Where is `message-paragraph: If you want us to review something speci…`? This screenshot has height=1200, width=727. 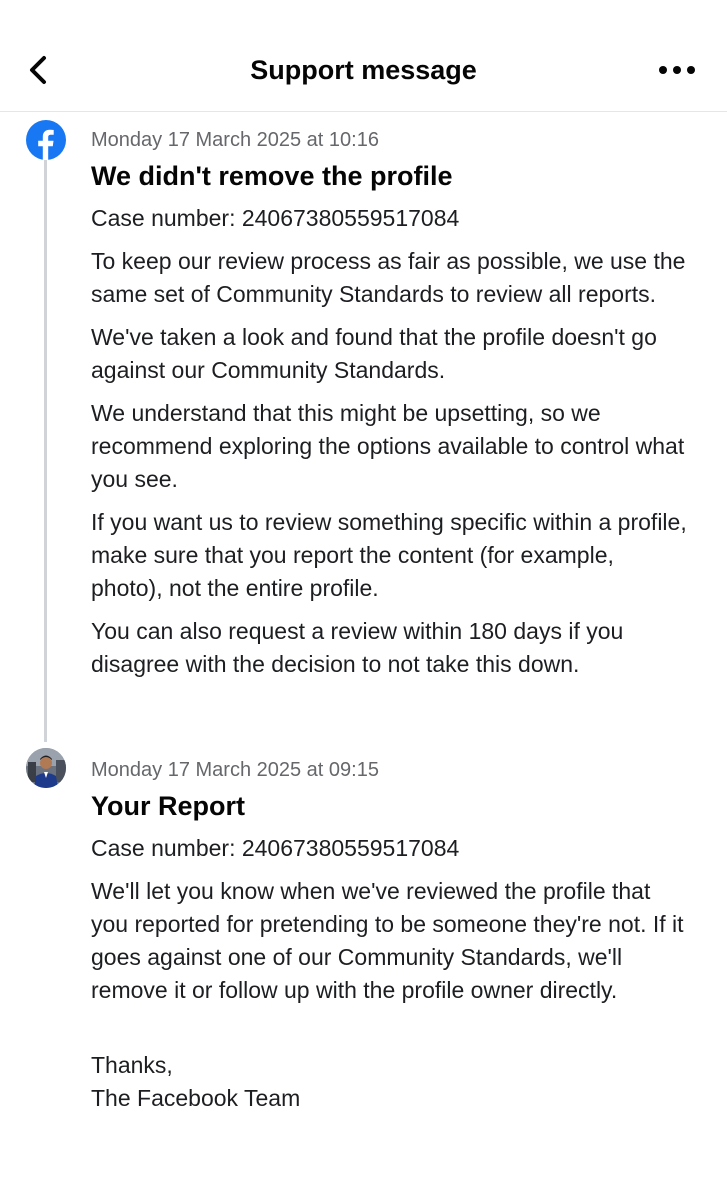
message-paragraph: If you want us to review something speci… is located at coordinates (389, 555).